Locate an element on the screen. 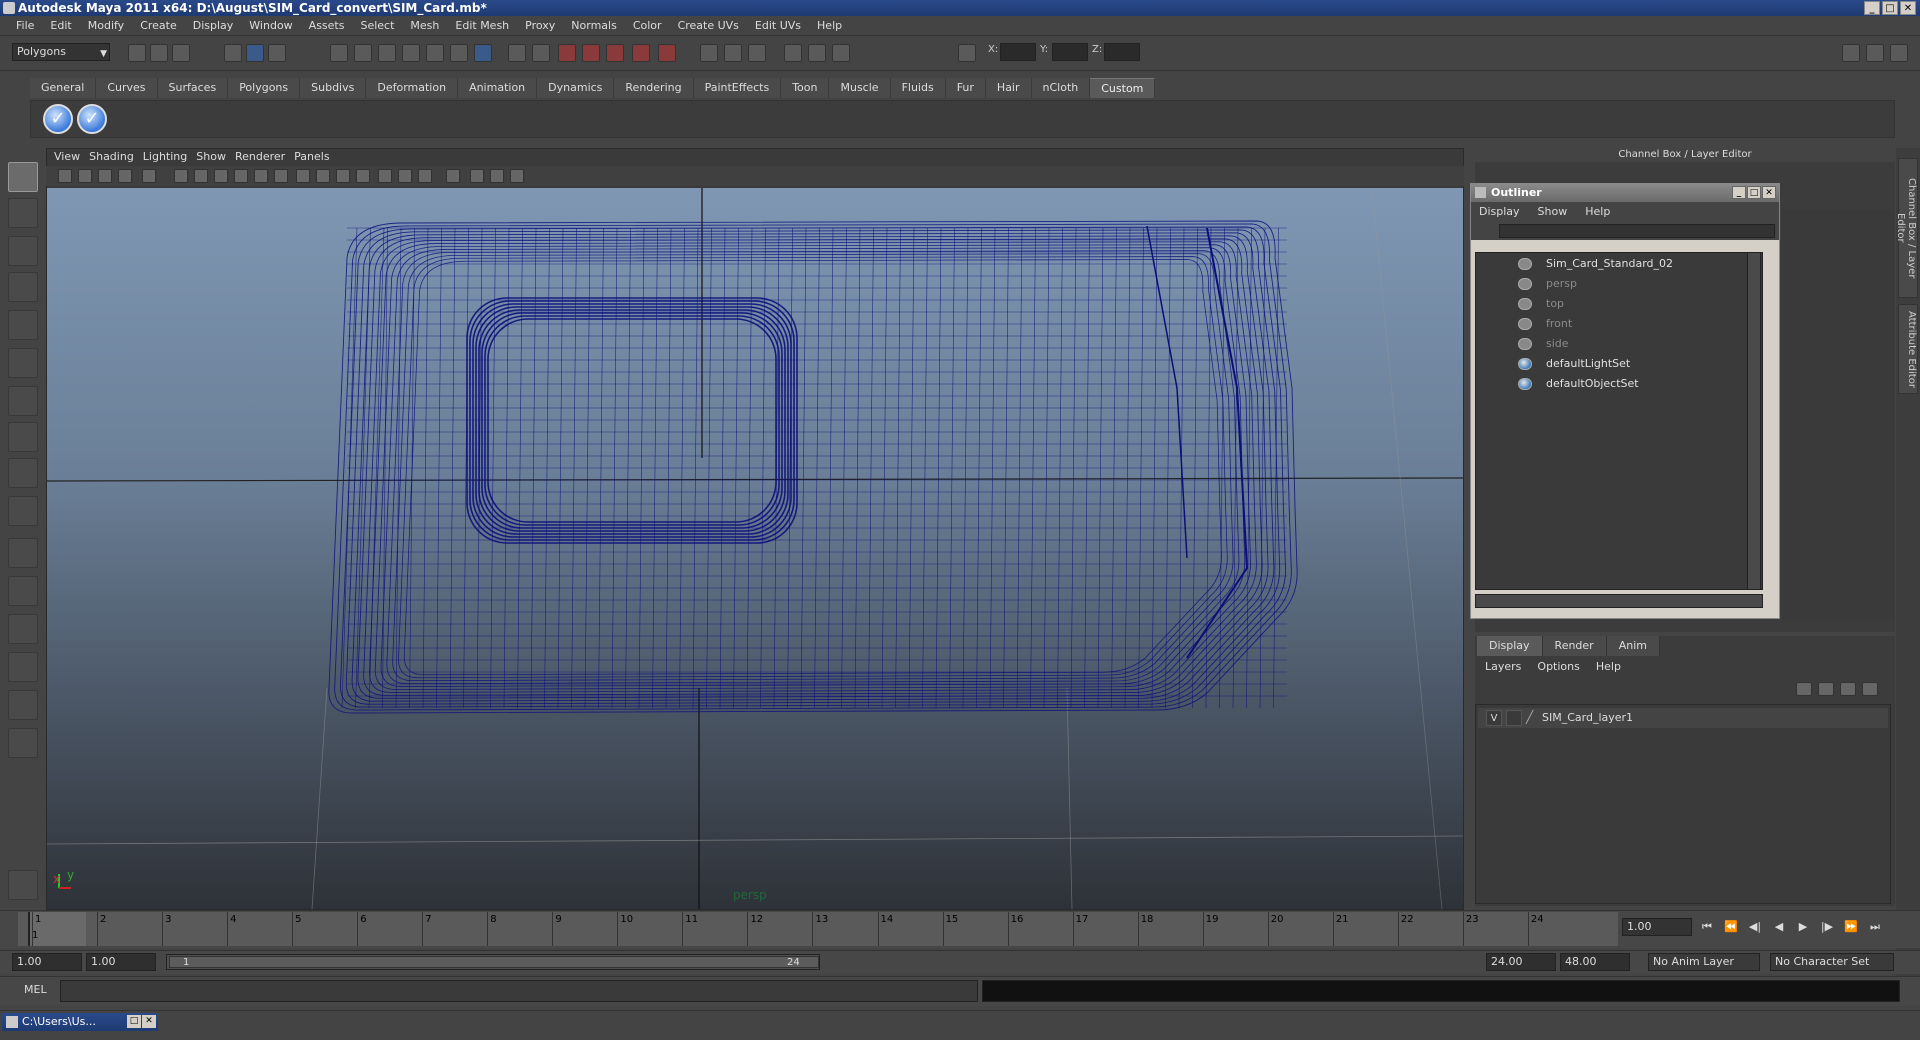 The image size is (1920, 1040). resolution-gate-icon is located at coordinates (201, 176).